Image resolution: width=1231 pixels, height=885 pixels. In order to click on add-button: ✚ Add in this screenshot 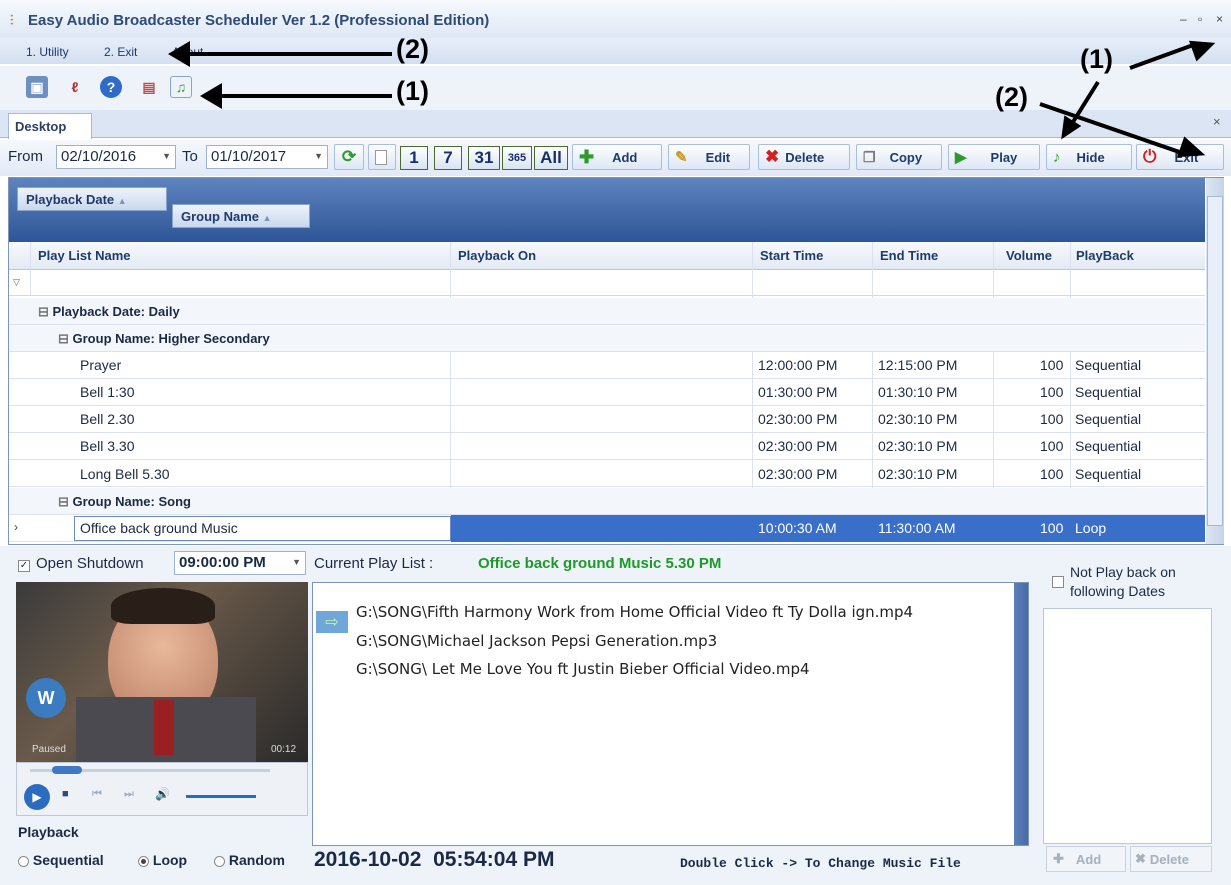, I will do `click(617, 157)`.